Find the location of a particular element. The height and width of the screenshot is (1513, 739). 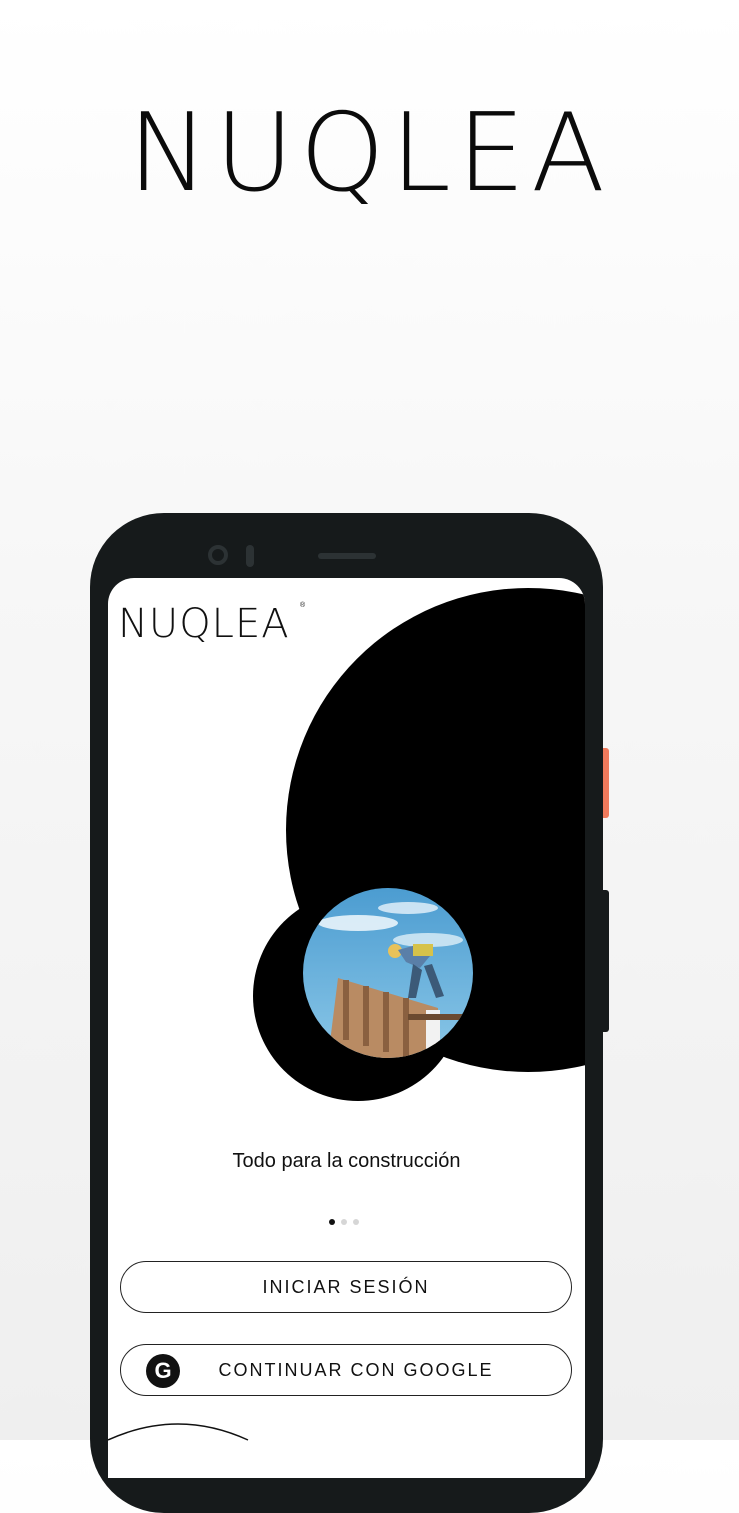

front-camera is located at coordinates (218, 555).